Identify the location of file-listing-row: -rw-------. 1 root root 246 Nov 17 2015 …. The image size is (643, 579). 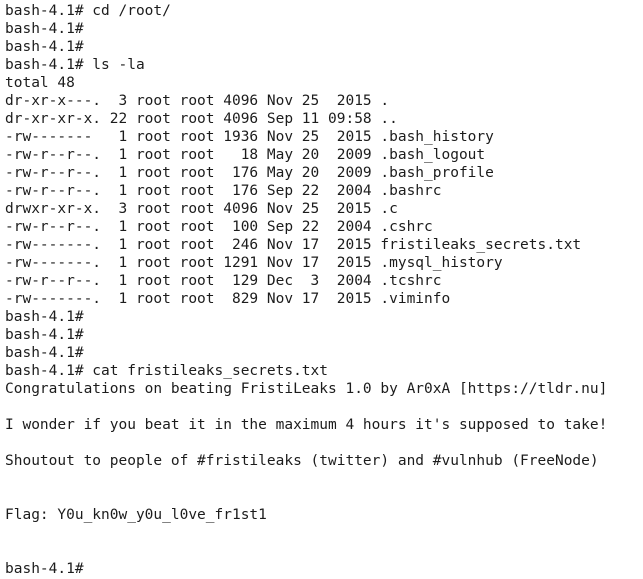
(293, 245).